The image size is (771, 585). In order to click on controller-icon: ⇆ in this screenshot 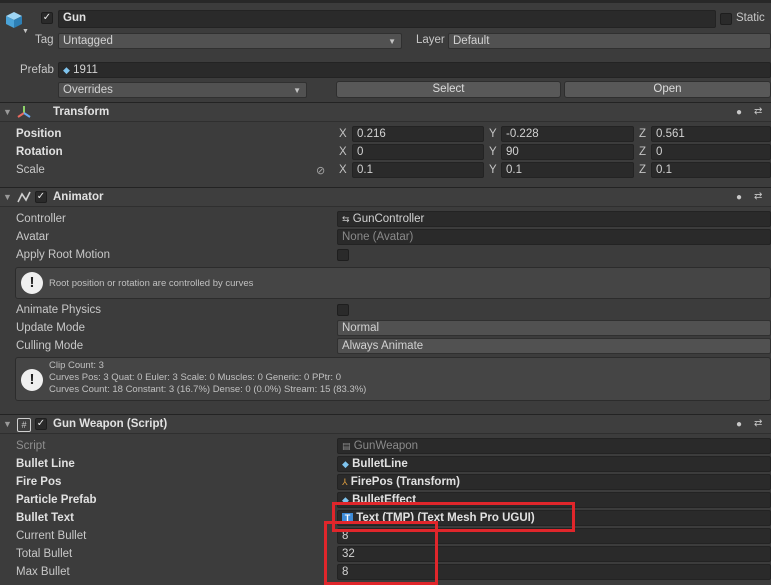, I will do `click(346, 219)`.